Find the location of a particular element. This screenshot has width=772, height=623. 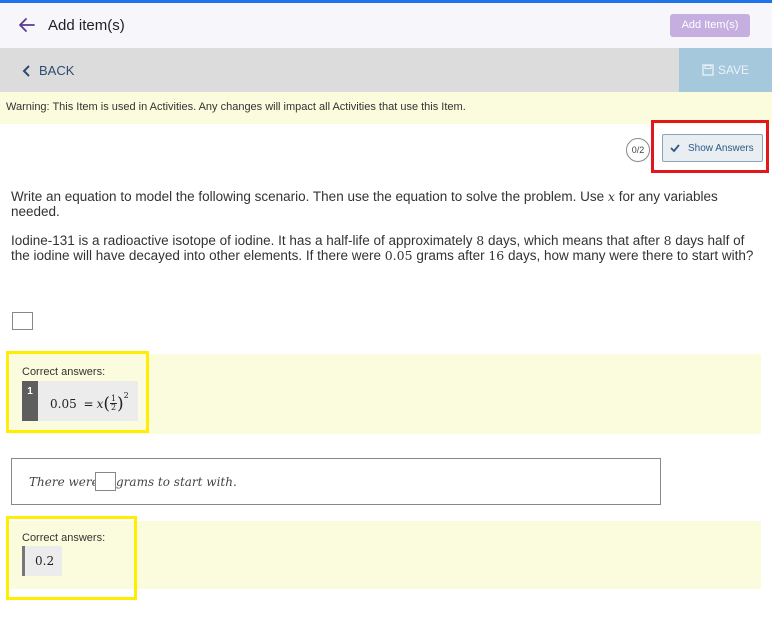

save-button-label: SAVE is located at coordinates (733, 70).